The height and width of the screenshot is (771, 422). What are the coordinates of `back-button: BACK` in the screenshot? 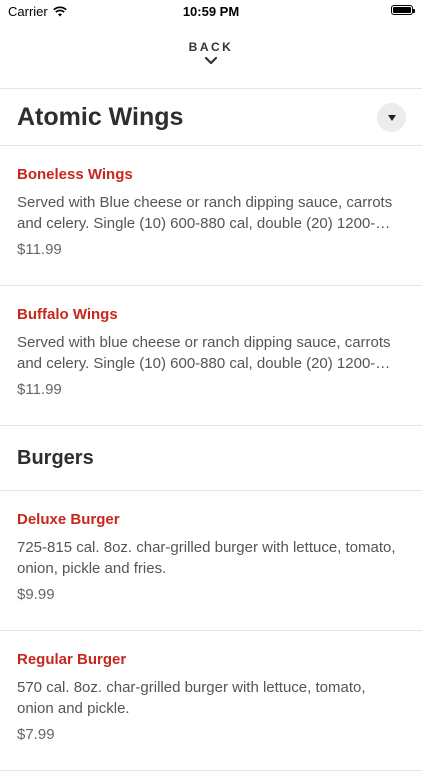 It's located at (211, 56).